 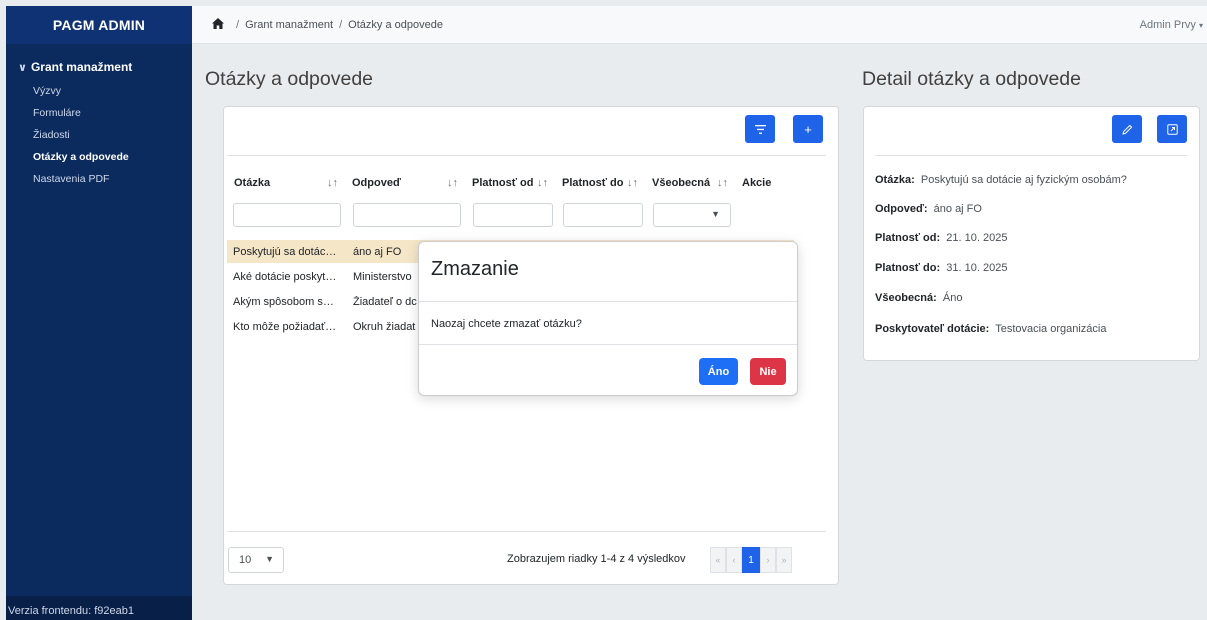 I want to click on edit-button, so click(x=1127, y=129).